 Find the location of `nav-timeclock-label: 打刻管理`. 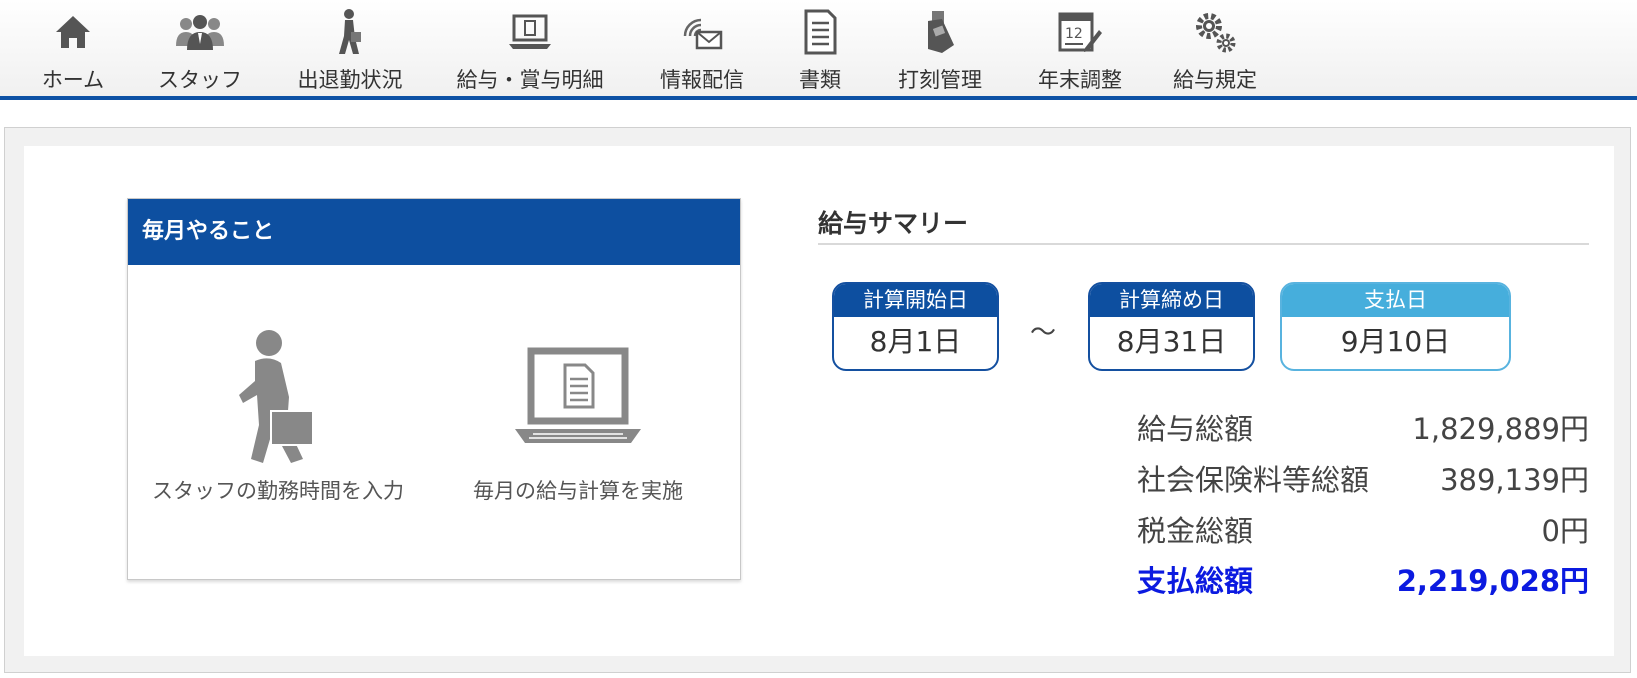

nav-timeclock-label: 打刻管理 is located at coordinates (940, 80).